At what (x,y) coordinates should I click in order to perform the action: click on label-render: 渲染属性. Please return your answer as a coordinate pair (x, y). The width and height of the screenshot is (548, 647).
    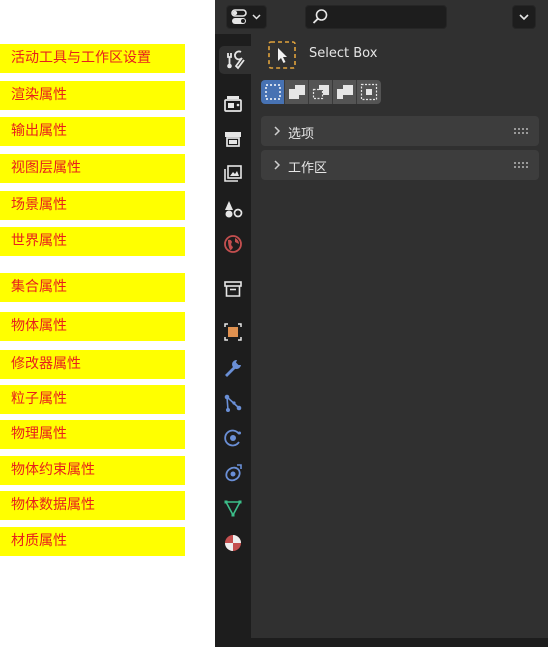
    Looking at the image, I should click on (92, 95).